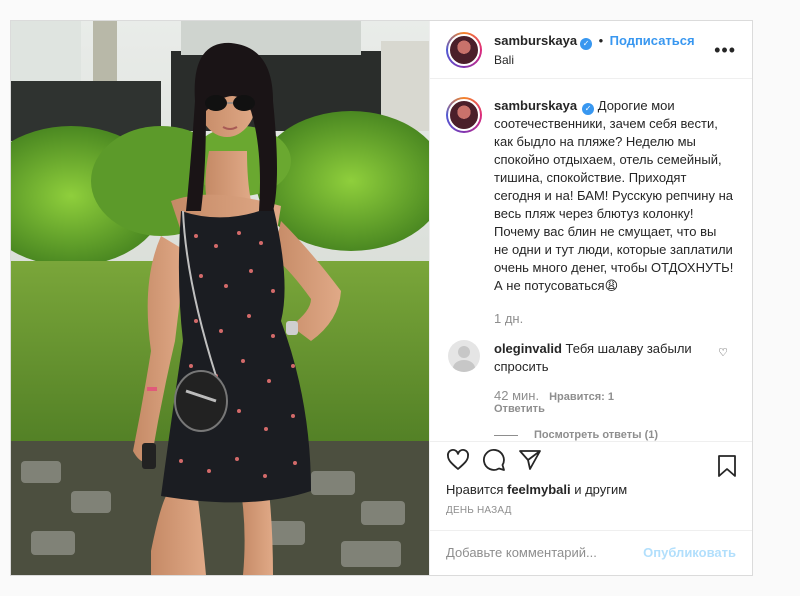 The image size is (800, 596). Describe the element at coordinates (594, 49) in the screenshot. I see `author-info: samburskaya ✓ • Подписаться Bali` at that location.